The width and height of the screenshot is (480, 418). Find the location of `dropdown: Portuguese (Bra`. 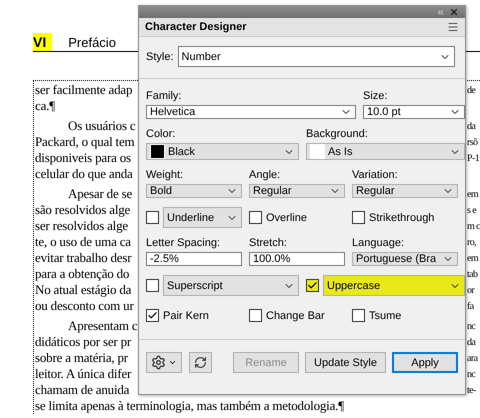

dropdown: Portuguese (Bra is located at coordinates (405, 259).